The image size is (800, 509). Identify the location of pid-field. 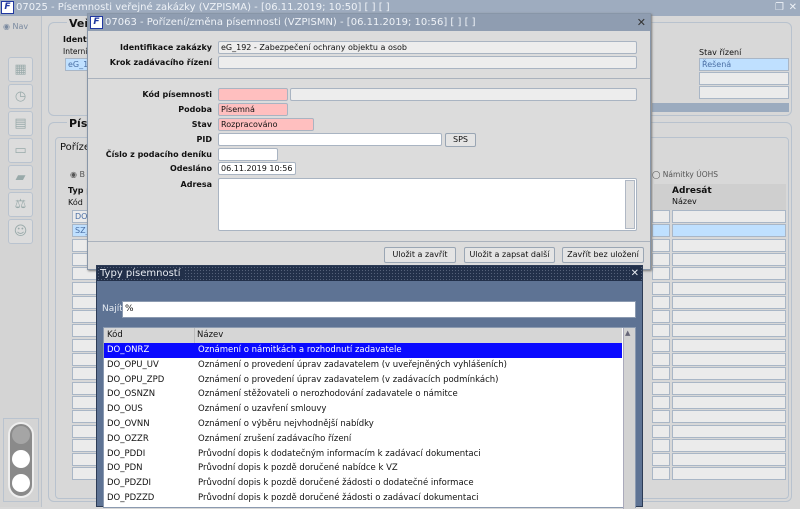
(330, 139).